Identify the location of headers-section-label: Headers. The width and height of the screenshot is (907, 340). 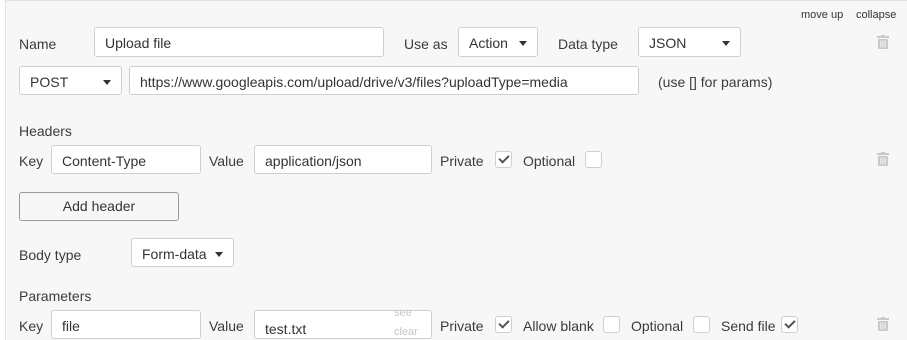
(45, 131).